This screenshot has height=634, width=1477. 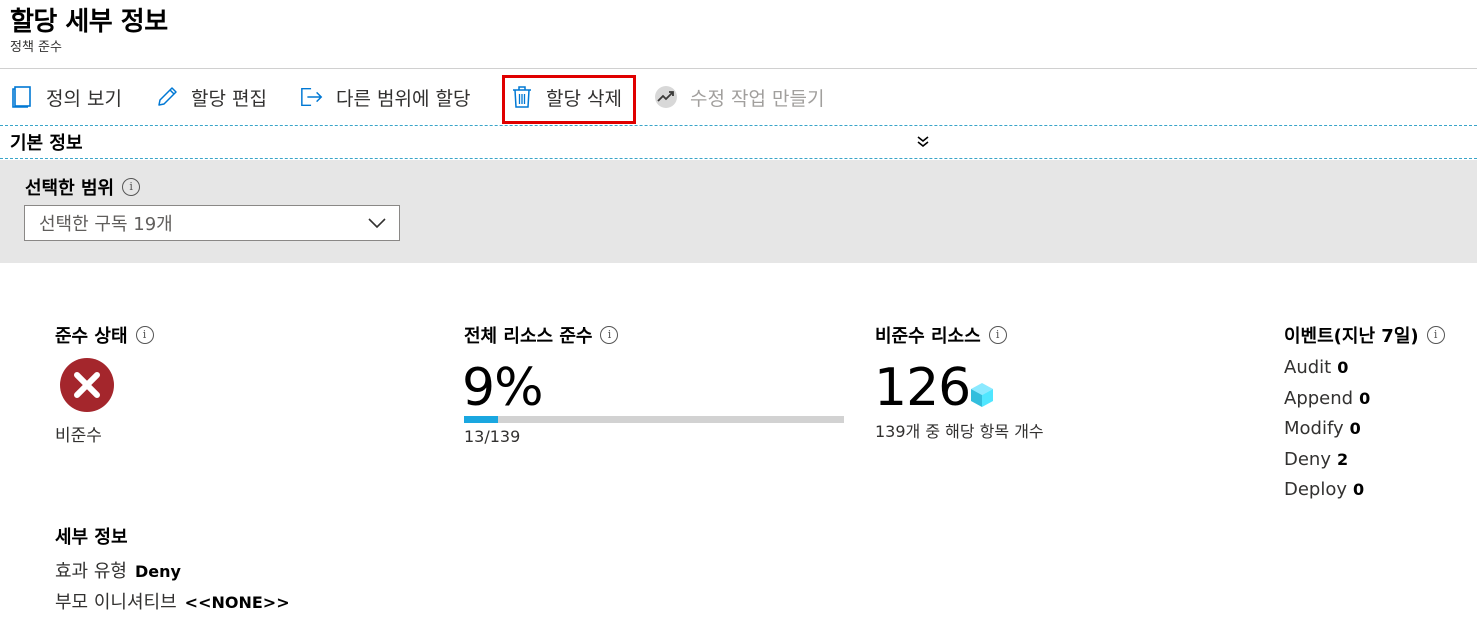 I want to click on trend-icon, so click(x=666, y=97).